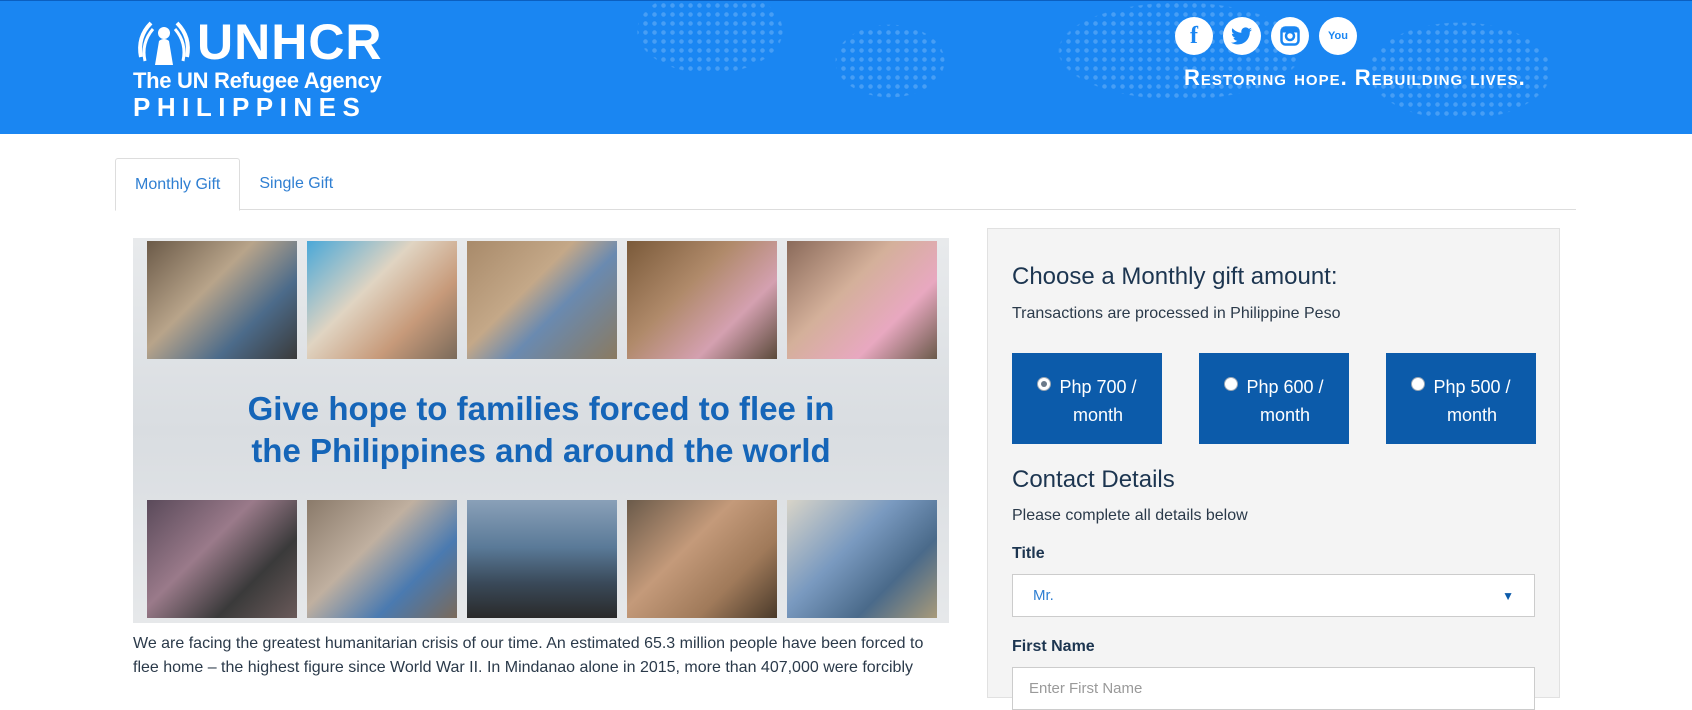 The image size is (1692, 710). I want to click on amount-option-500: Php 500 / month, so click(1461, 398).